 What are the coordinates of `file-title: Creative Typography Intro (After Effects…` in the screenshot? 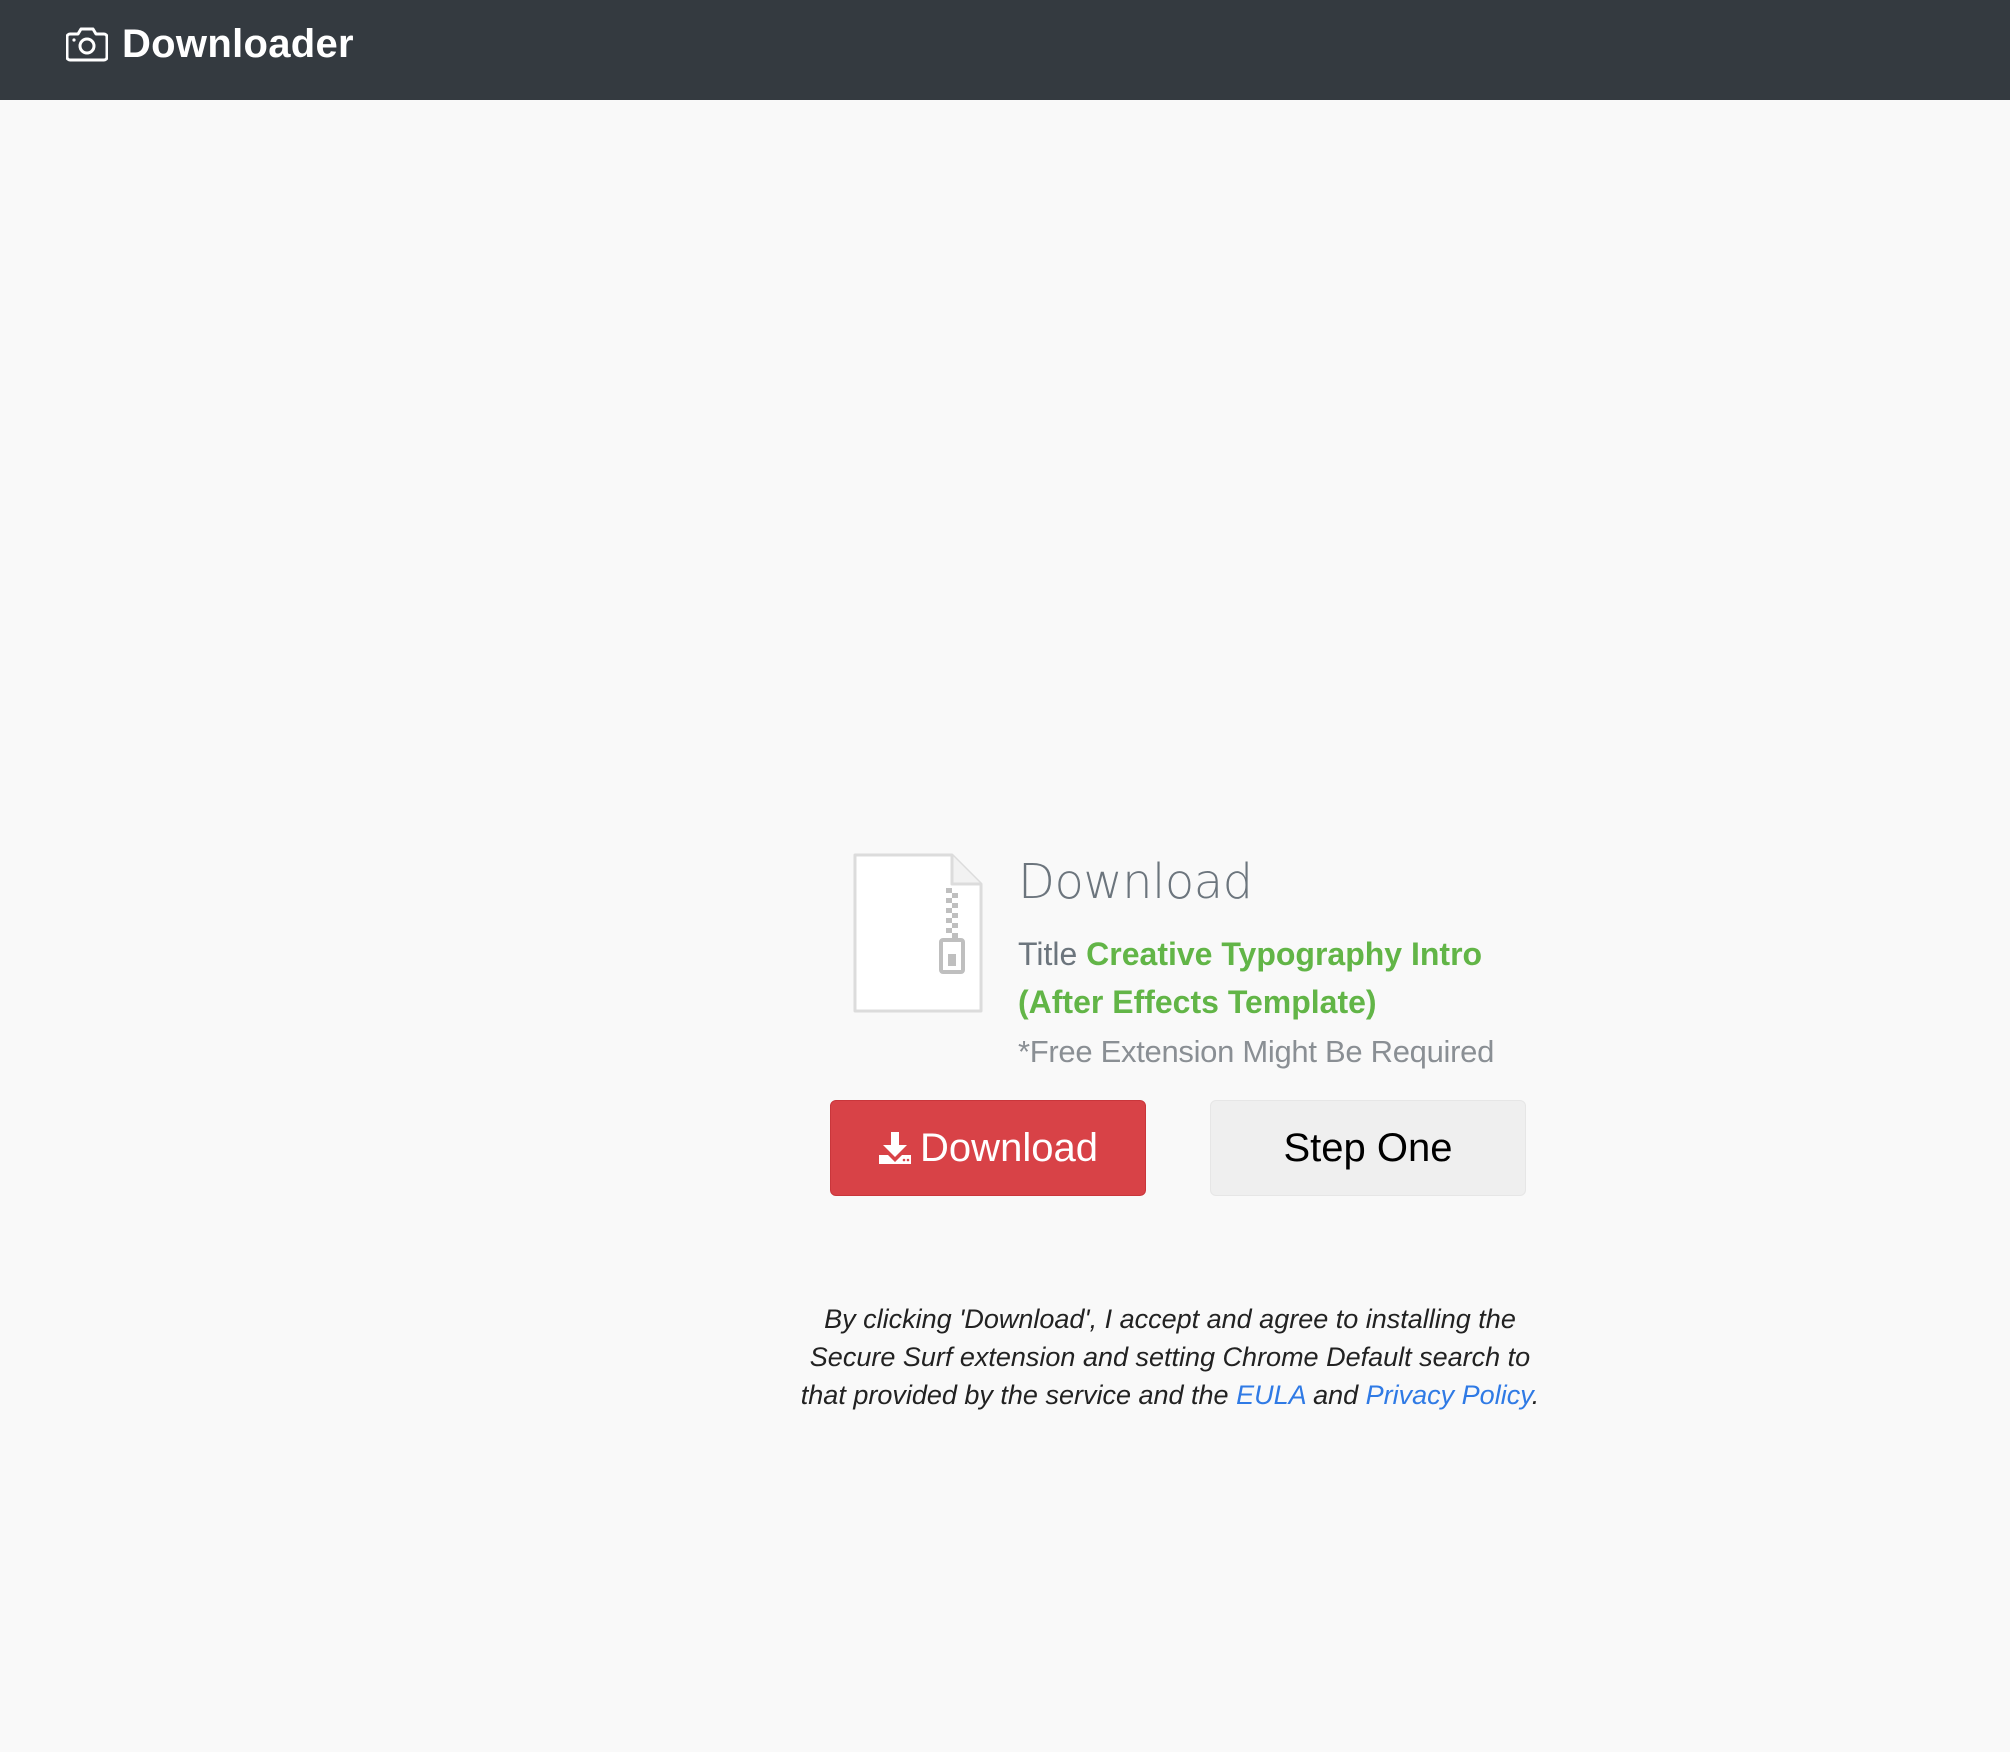 It's located at (1250, 978).